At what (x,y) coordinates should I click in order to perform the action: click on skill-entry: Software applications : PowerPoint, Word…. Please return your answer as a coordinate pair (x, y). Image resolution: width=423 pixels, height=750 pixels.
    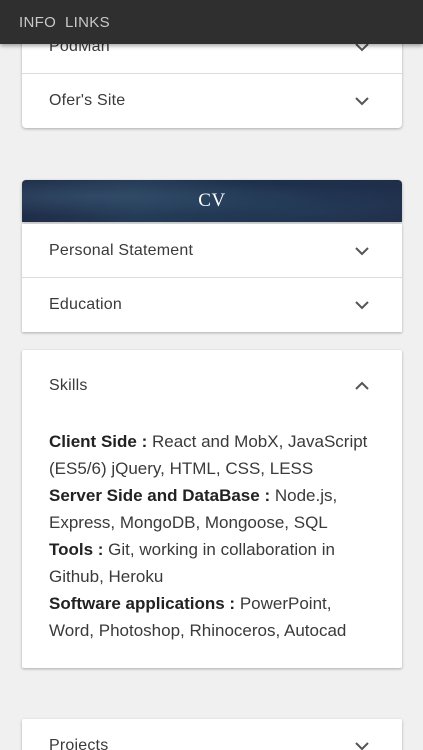
    Looking at the image, I should click on (212, 617).